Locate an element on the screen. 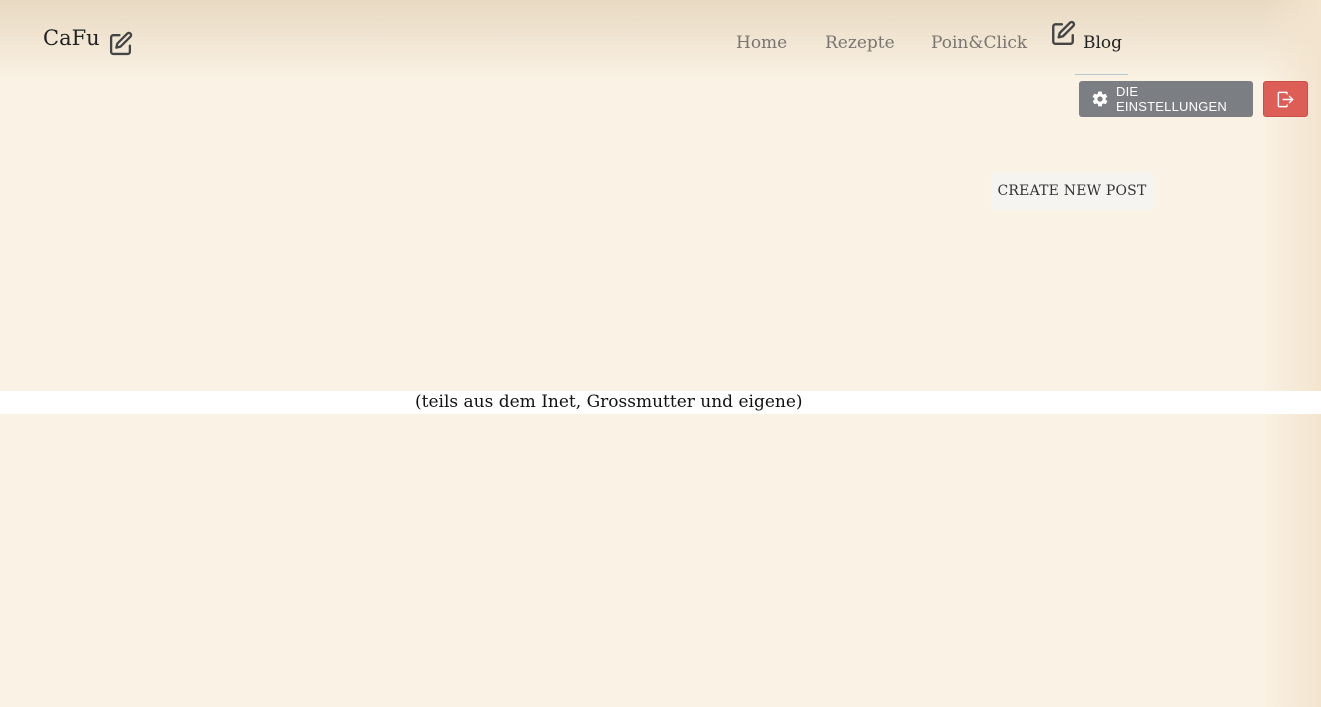 The image size is (1321, 707). header-shadow is located at coordinates (660, 40).